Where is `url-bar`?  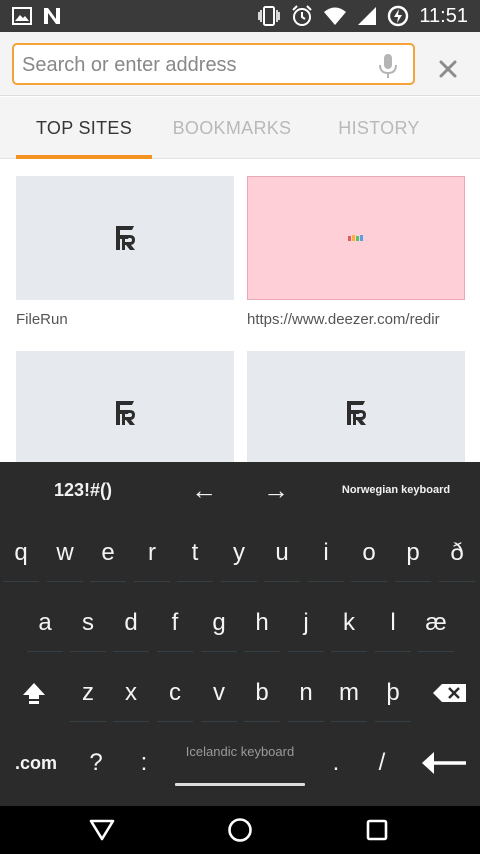
url-bar is located at coordinates (240, 64).